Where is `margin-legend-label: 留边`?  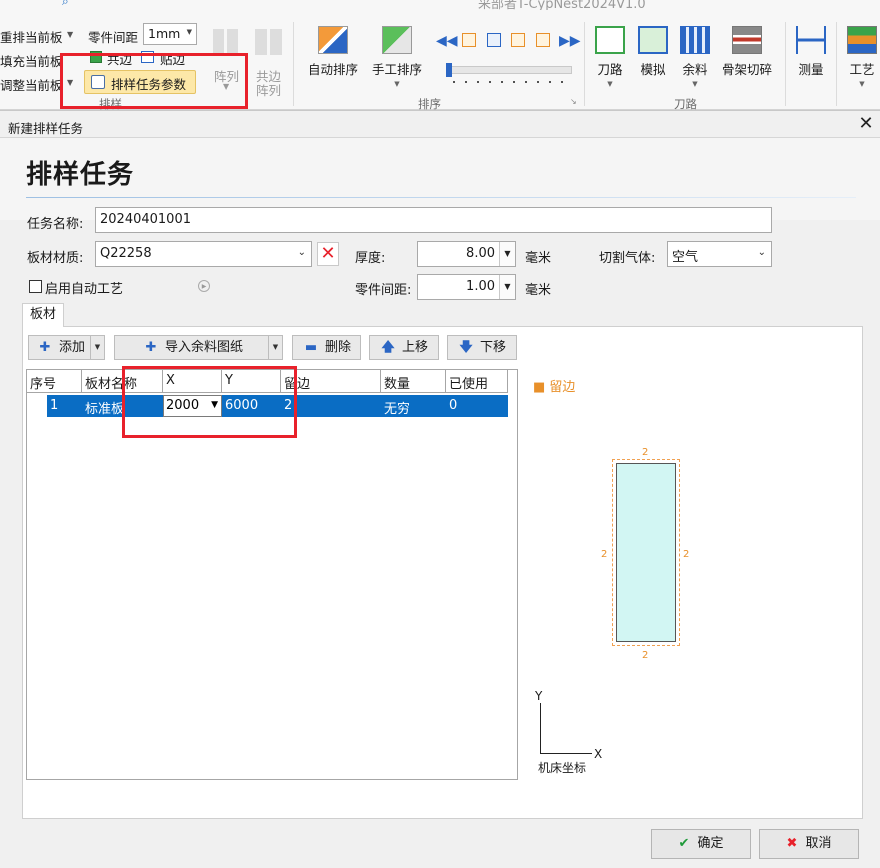
margin-legend-label: 留边 is located at coordinates (562, 387).